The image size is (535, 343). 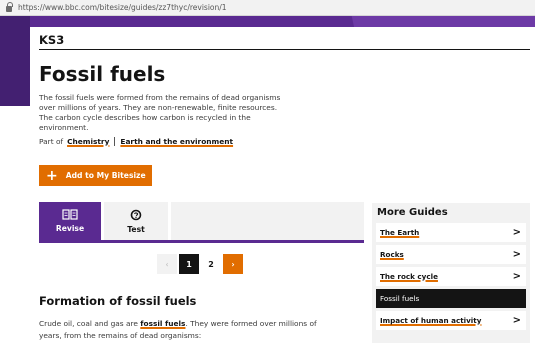 What do you see at coordinates (136, 221) in the screenshot?
I see `tab-test: Test` at bounding box center [136, 221].